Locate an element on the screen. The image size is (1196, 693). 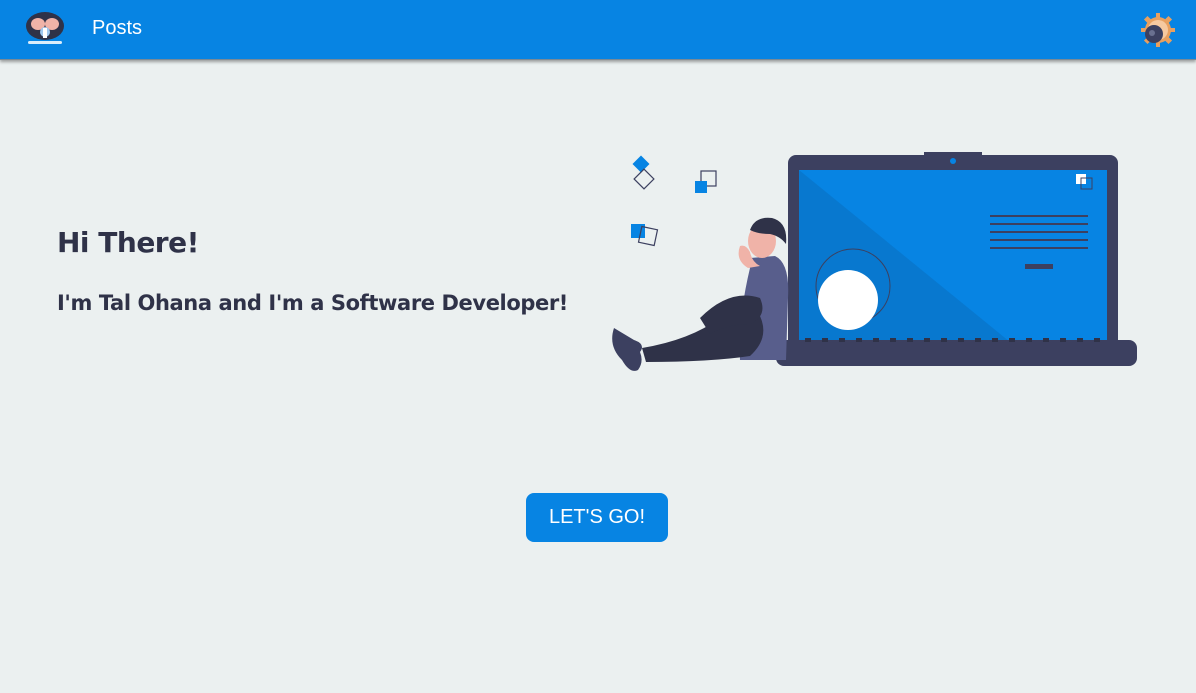
astronaut-logo-icon is located at coordinates (45, 29).